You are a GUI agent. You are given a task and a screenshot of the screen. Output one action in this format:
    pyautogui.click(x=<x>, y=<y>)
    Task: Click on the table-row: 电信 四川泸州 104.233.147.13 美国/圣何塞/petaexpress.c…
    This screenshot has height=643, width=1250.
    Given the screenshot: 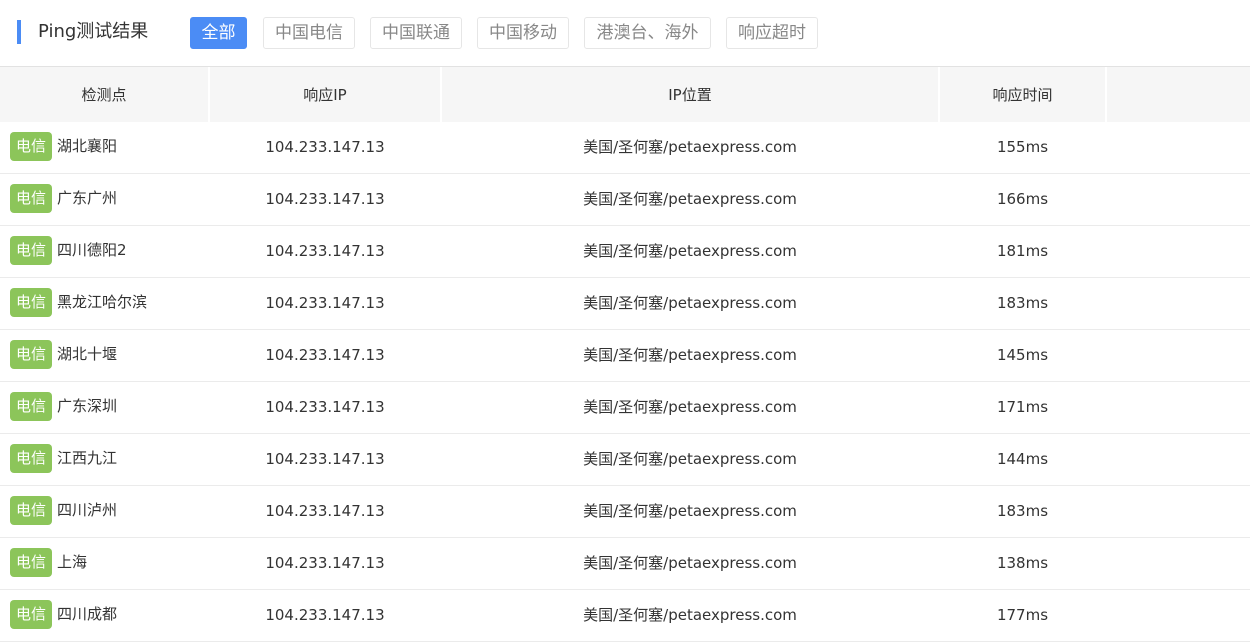 What is the action you would take?
    pyautogui.click(x=625, y=512)
    